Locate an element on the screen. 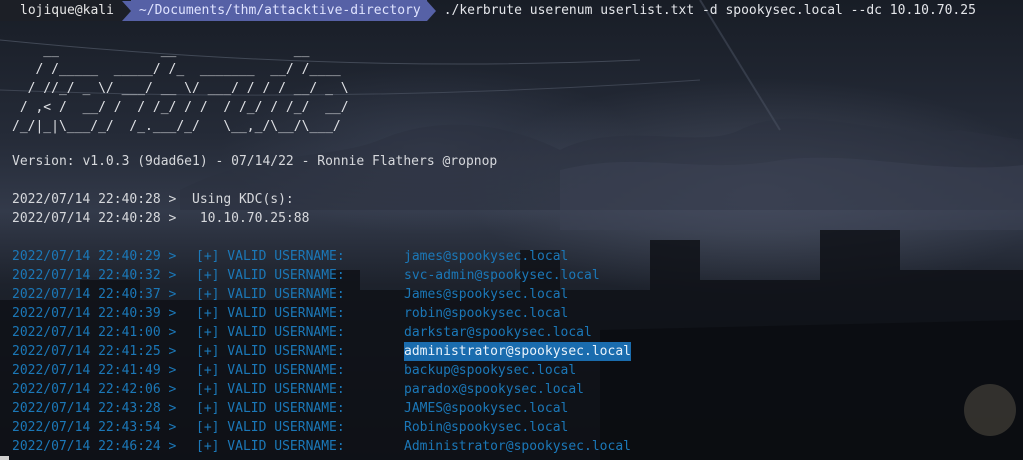 Image resolution: width=1023 pixels, height=460 pixels. row-timestamp: 2022/07/14 22:43:28 > is located at coordinates (94, 408).